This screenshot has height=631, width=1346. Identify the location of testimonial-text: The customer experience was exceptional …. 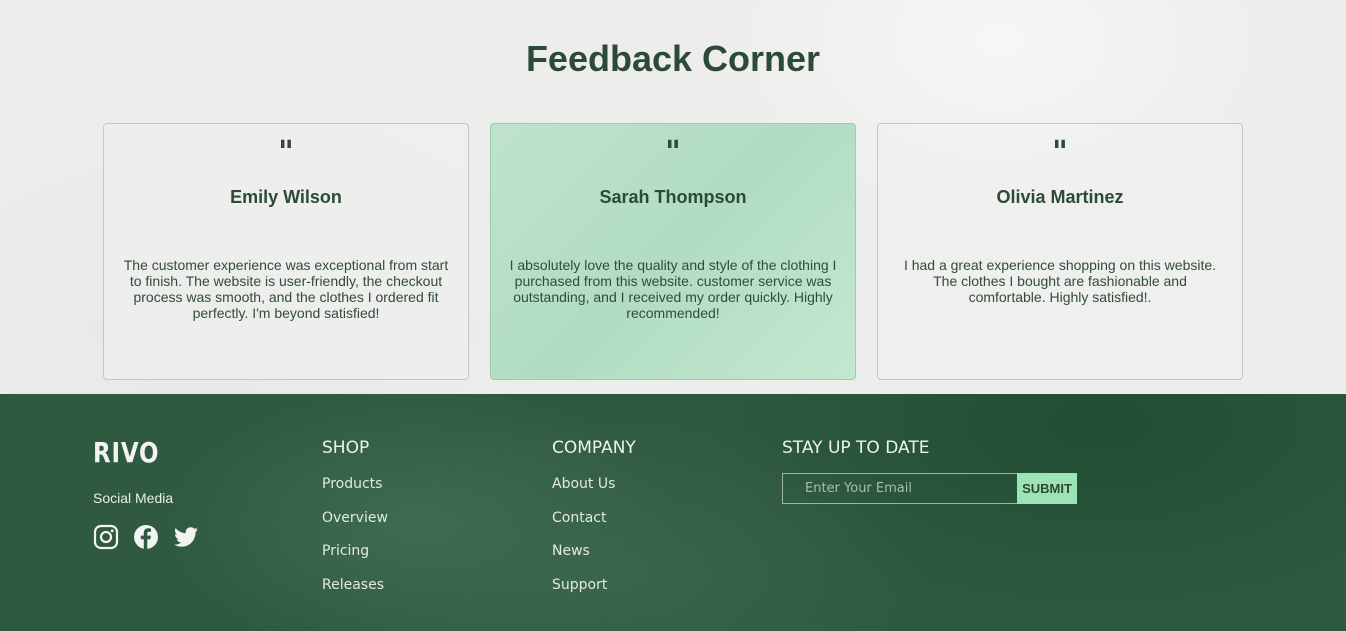
(286, 289).